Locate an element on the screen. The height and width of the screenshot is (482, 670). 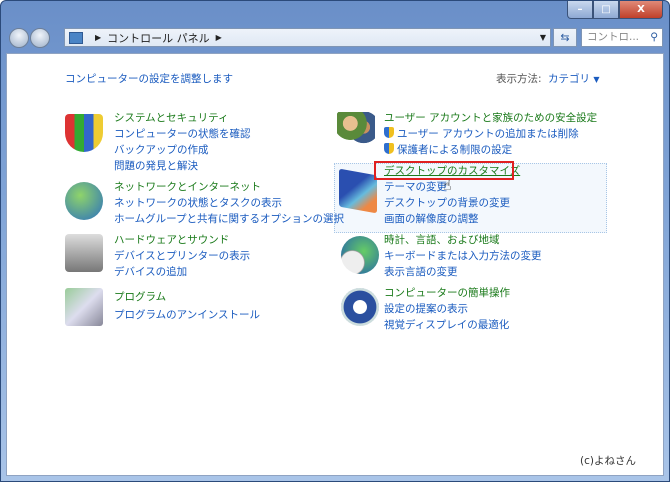
link: プログラムのアンインストール is located at coordinates (187, 315).